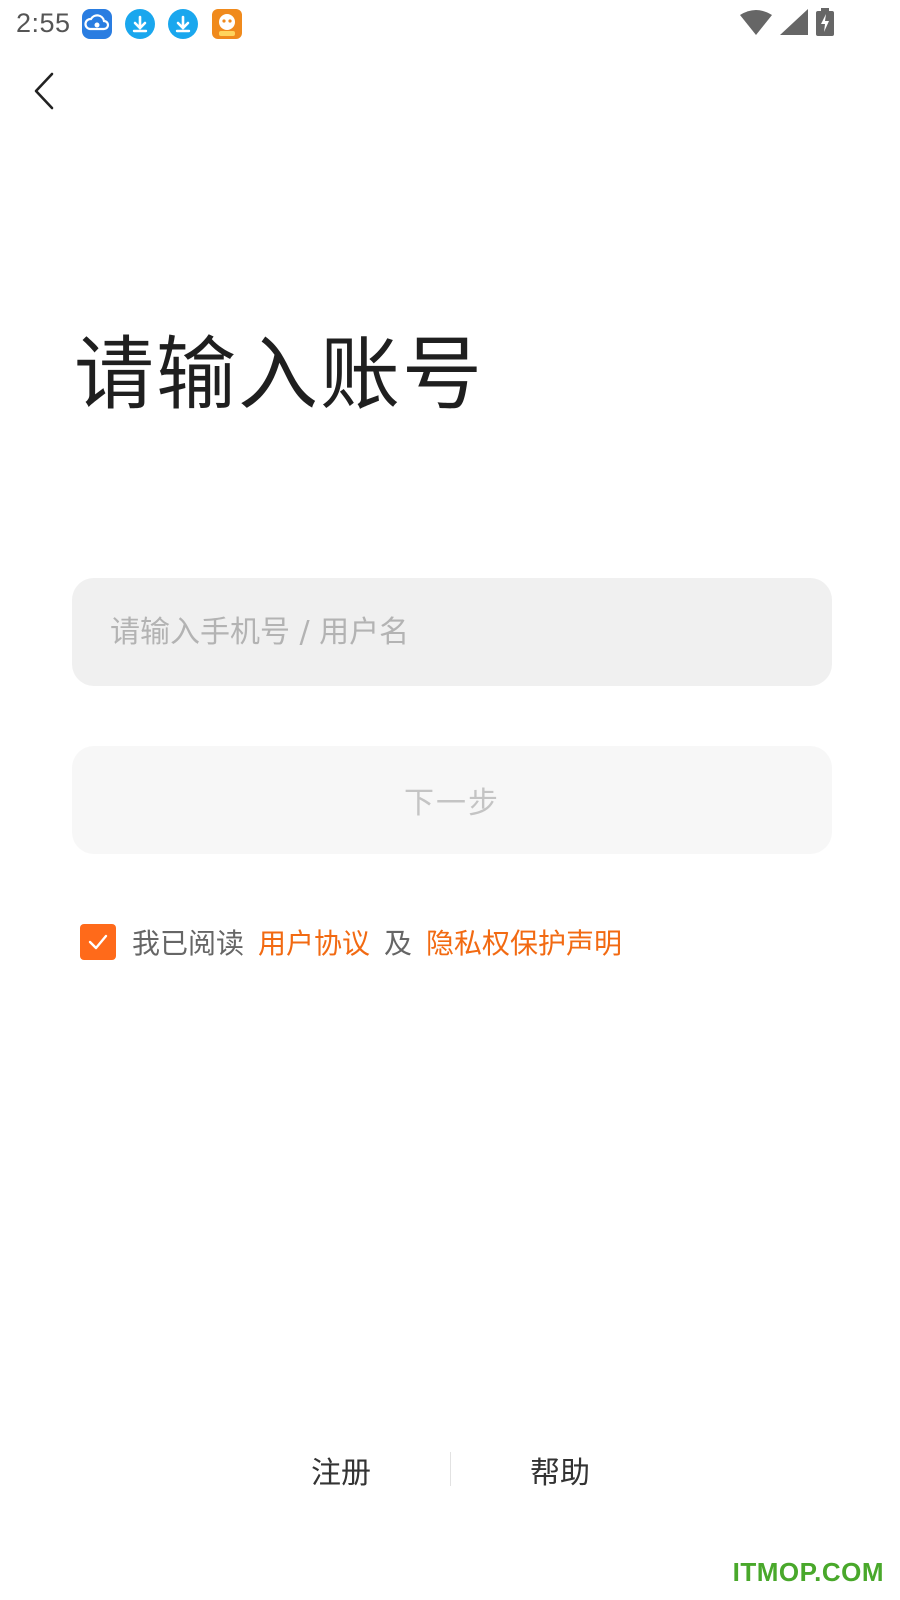 The width and height of the screenshot is (900, 1600). I want to click on watermark: ITMOP.COM, so click(808, 1572).